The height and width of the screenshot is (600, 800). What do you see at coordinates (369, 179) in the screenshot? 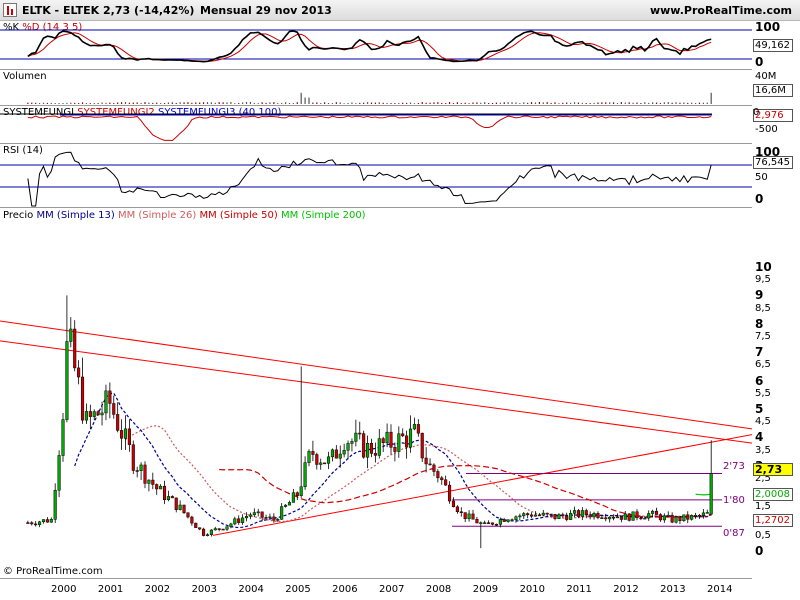
I see `rsi-line` at bounding box center [369, 179].